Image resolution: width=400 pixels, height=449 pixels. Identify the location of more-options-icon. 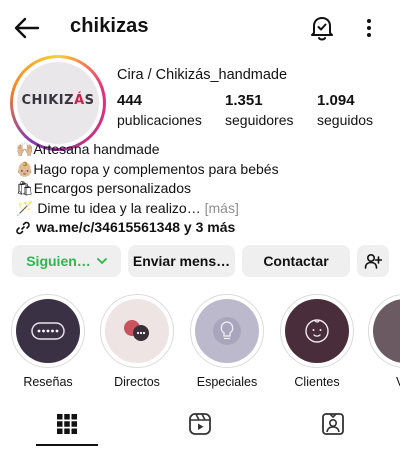
(369, 28).